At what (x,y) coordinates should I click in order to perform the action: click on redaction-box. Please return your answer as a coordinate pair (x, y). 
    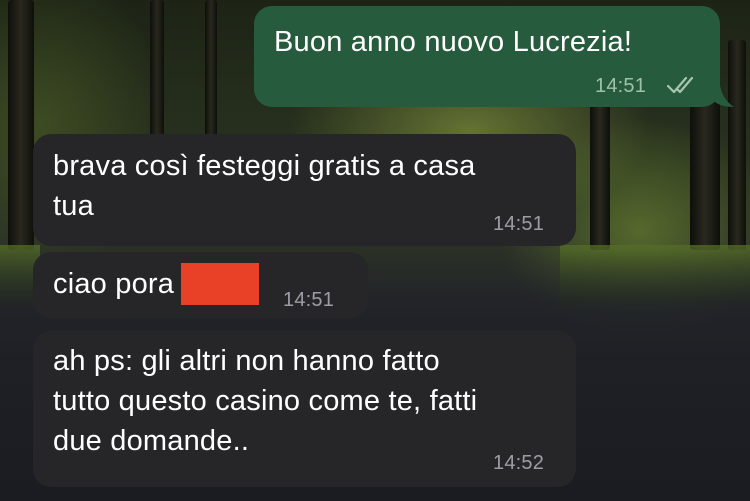
    Looking at the image, I should click on (220, 284).